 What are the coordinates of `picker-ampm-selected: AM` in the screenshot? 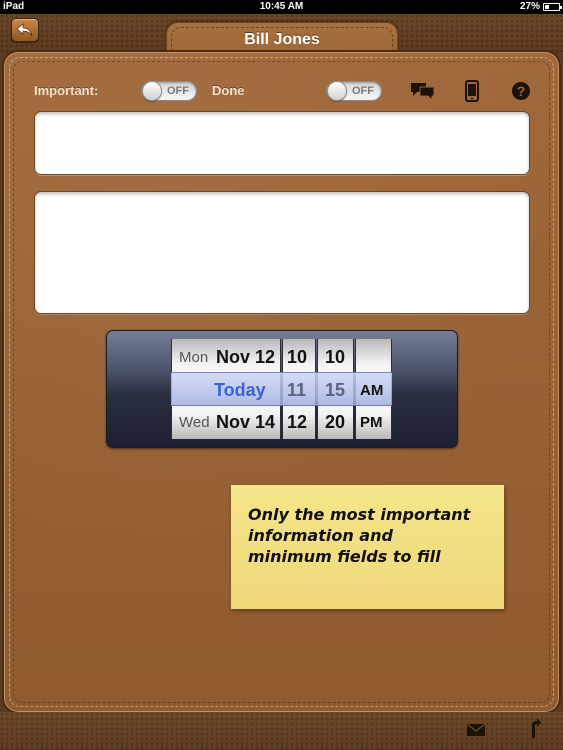 It's located at (372, 390).